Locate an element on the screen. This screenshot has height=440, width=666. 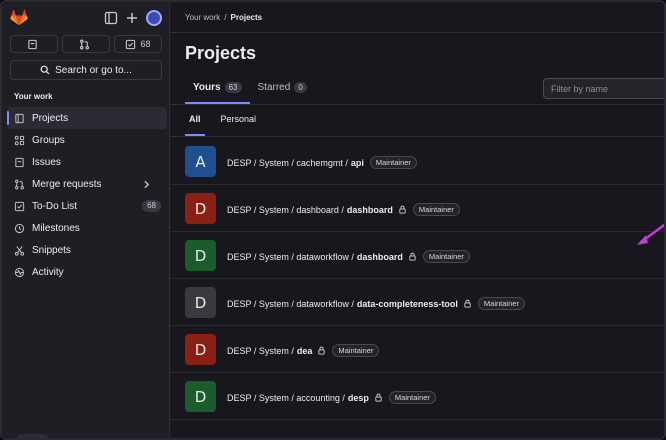
project-namespace: DESP / System / dashboard / is located at coordinates (285, 210).